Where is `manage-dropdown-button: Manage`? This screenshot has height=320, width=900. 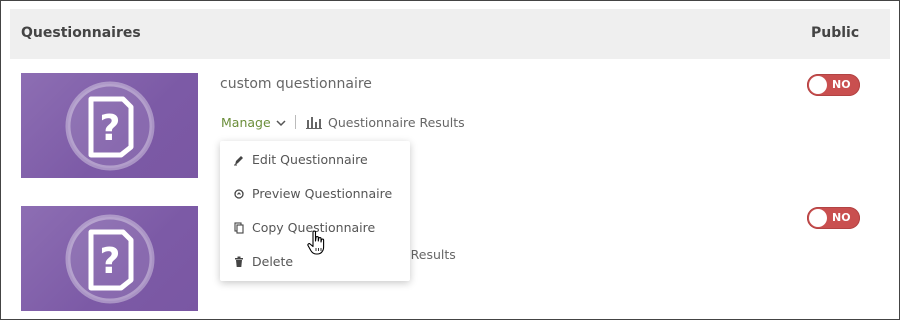
manage-dropdown-button: Manage is located at coordinates (253, 122).